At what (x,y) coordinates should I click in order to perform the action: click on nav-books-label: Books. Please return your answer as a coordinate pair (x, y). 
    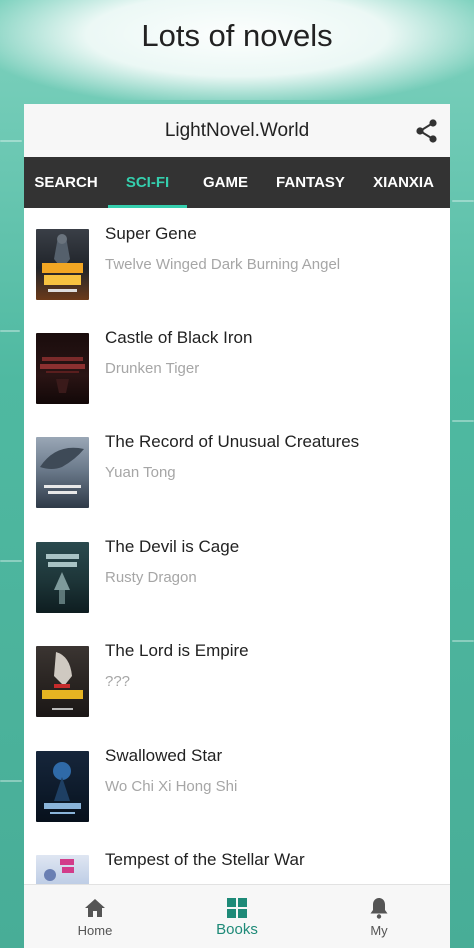
    Looking at the image, I should click on (237, 929).